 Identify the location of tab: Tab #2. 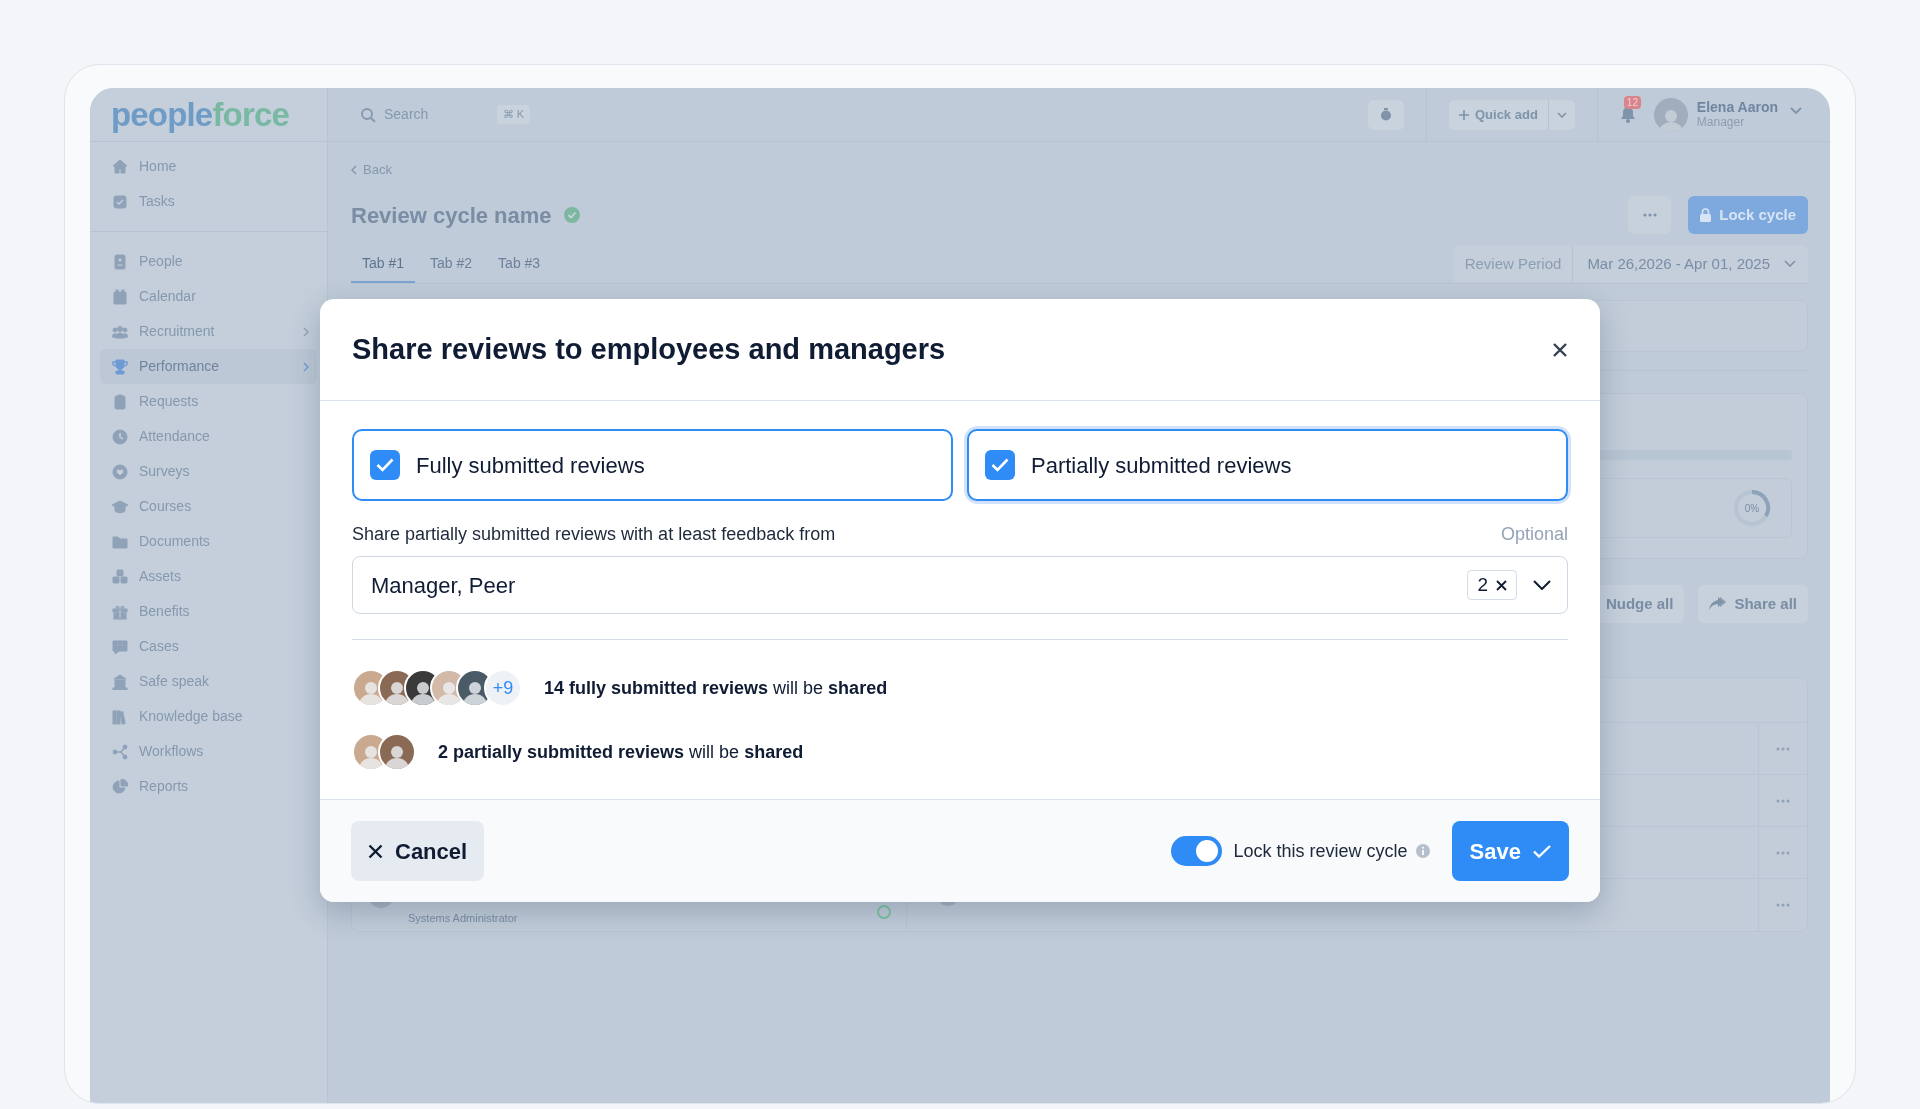
(451, 264).